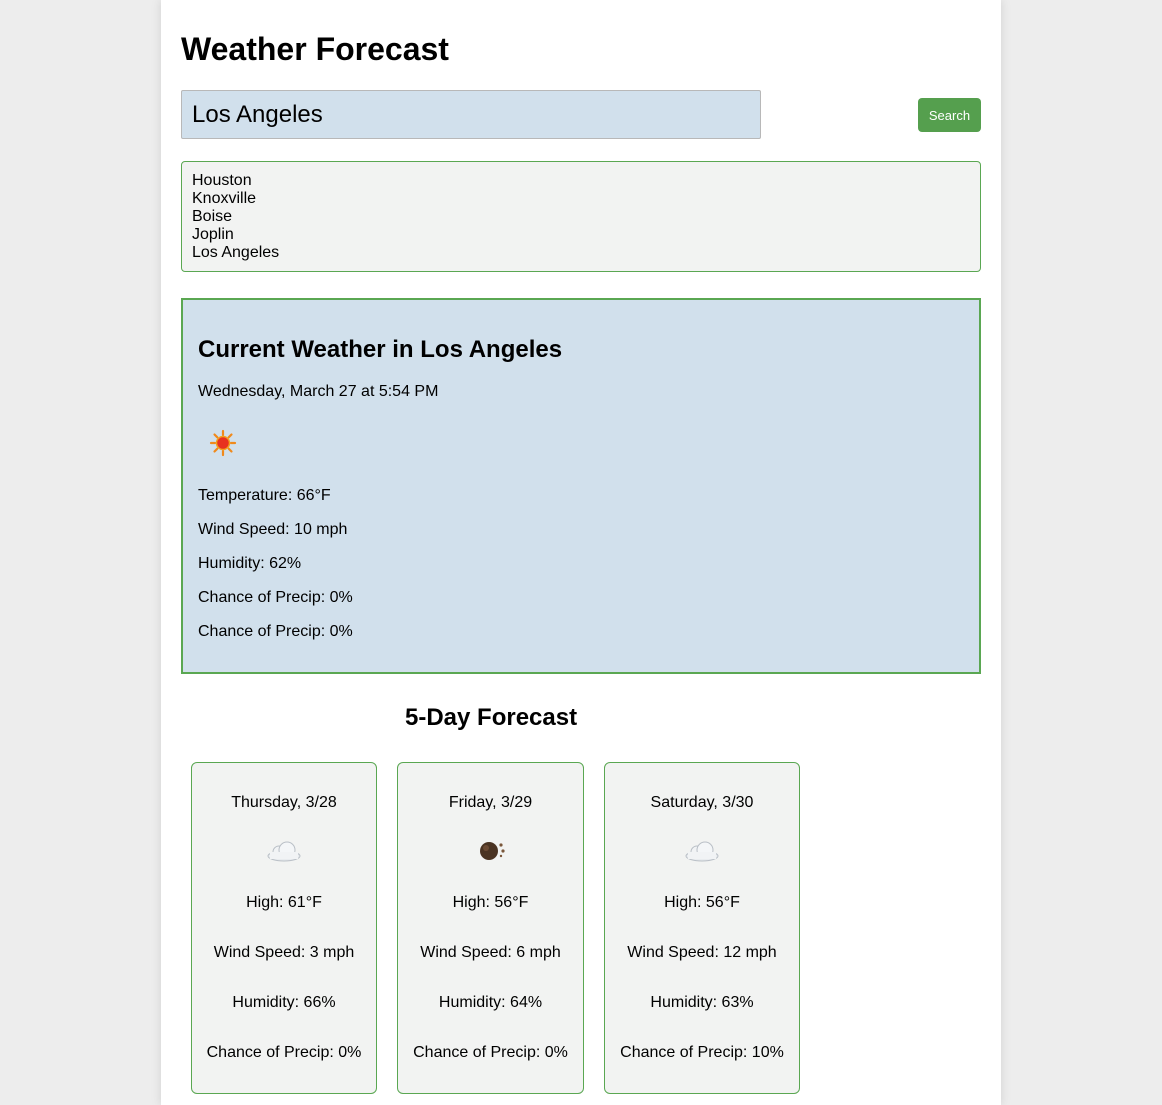 The height and width of the screenshot is (1105, 1162). Describe the element at coordinates (581, 181) in the screenshot. I see `history-item-houston: Houston` at that location.